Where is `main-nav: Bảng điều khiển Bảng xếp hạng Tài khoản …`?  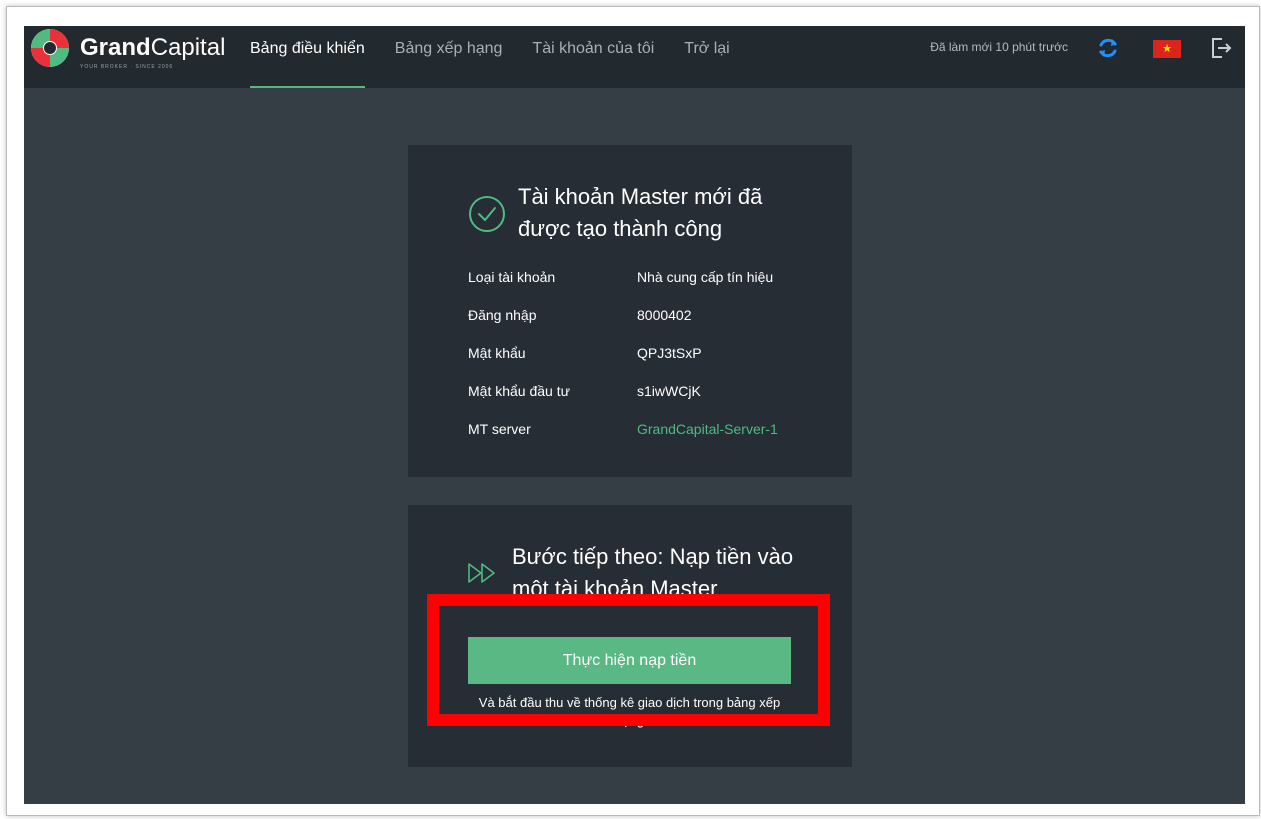
main-nav: Bảng điều khiển Bảng xếp hạng Tài khoản … is located at coordinates (505, 57).